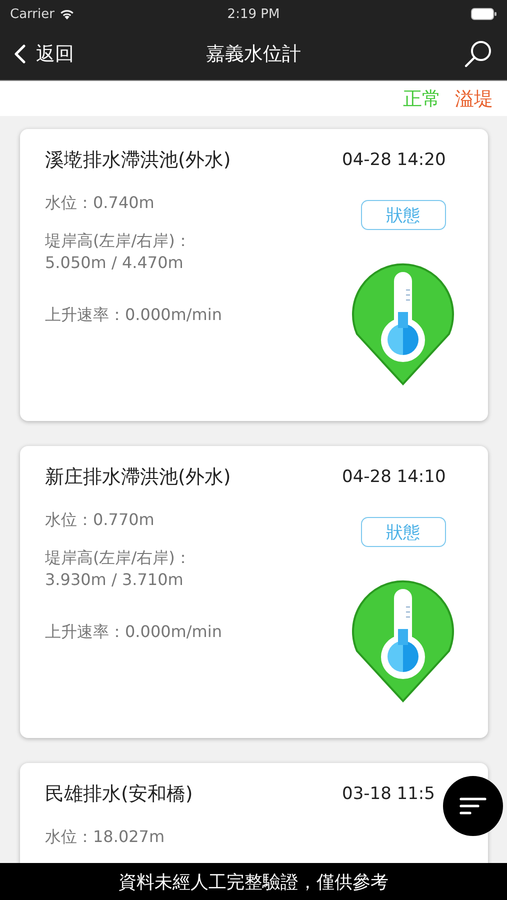 The height and width of the screenshot is (900, 507). I want to click on water-level: 水位：18.027m, so click(105, 837).